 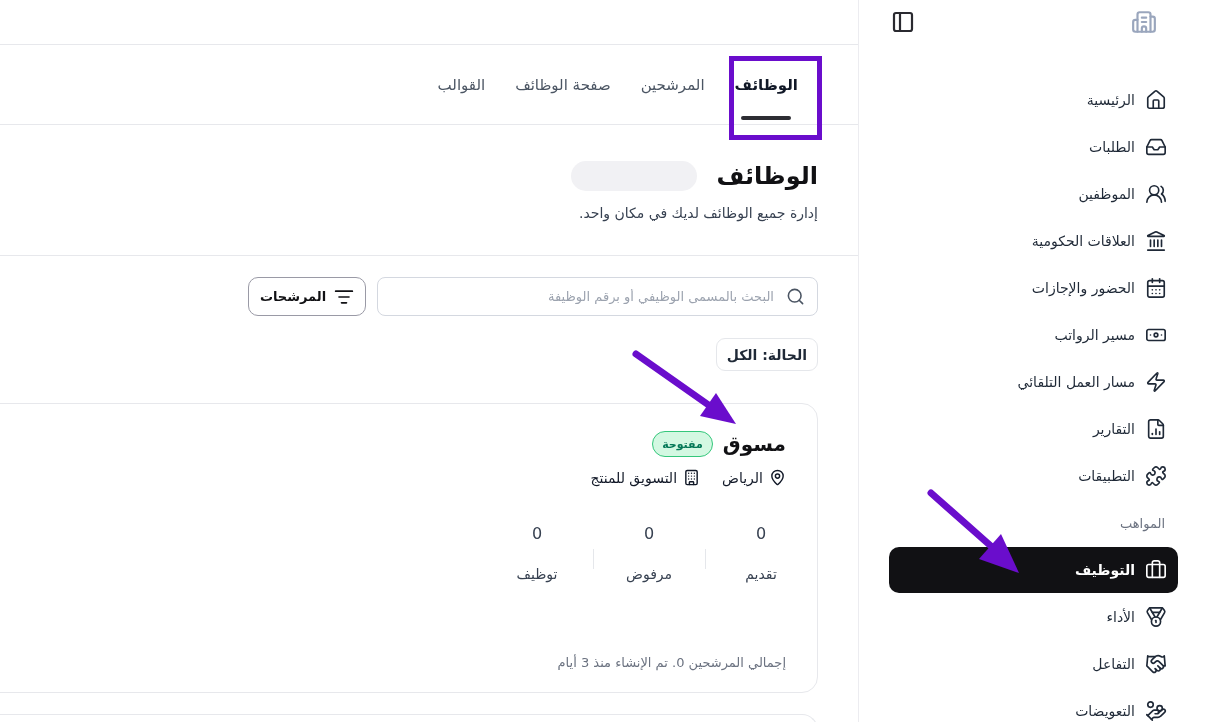 I want to click on building-icon, so click(x=692, y=477).